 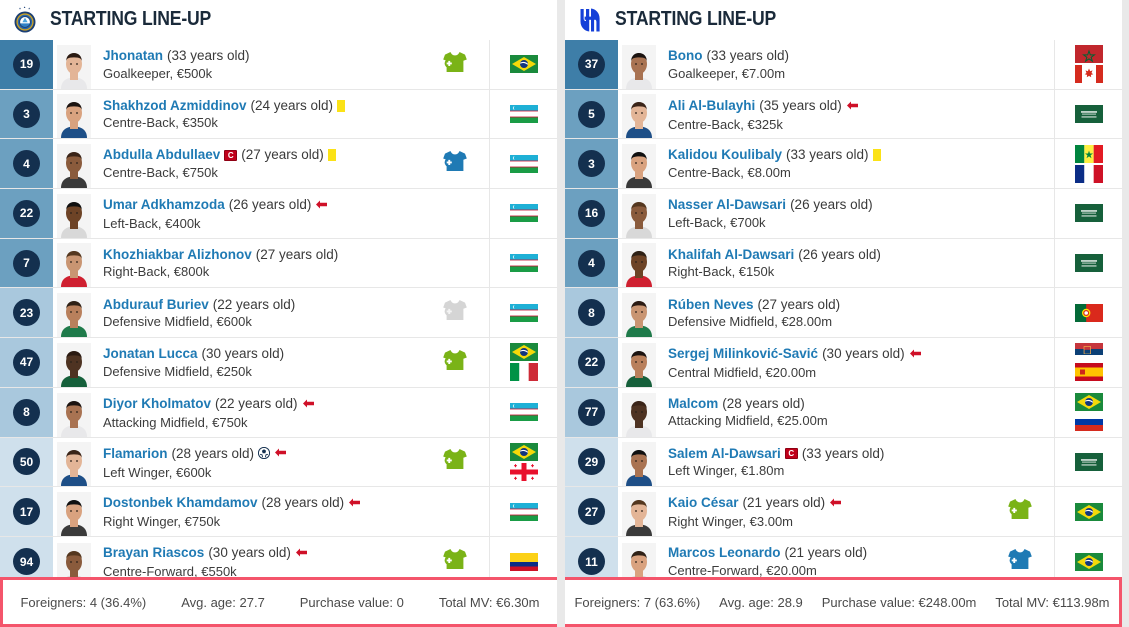 I want to click on substituted-off-arrow-icon, so click(x=322, y=204).